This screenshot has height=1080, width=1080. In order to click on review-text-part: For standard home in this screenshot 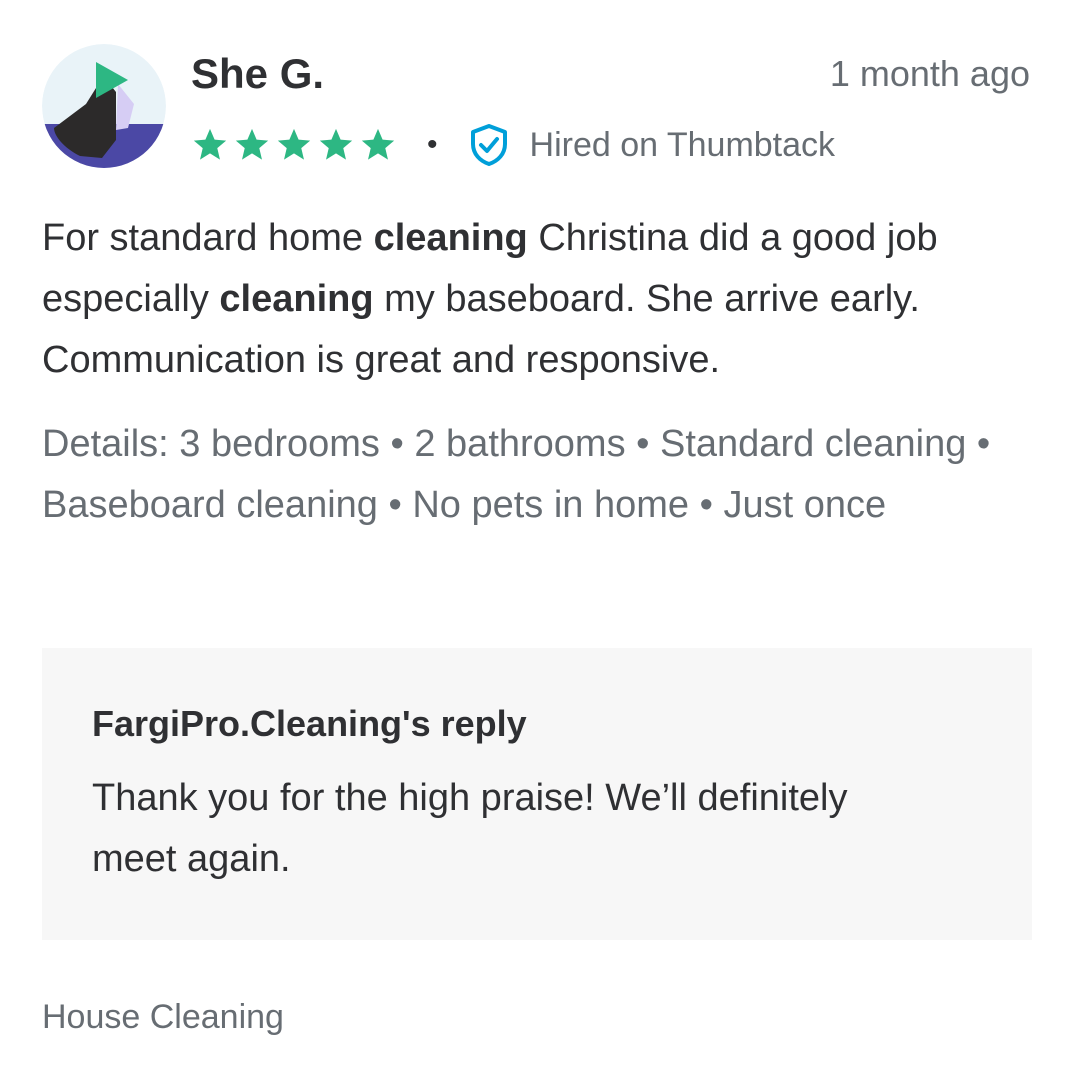, I will do `click(208, 238)`.